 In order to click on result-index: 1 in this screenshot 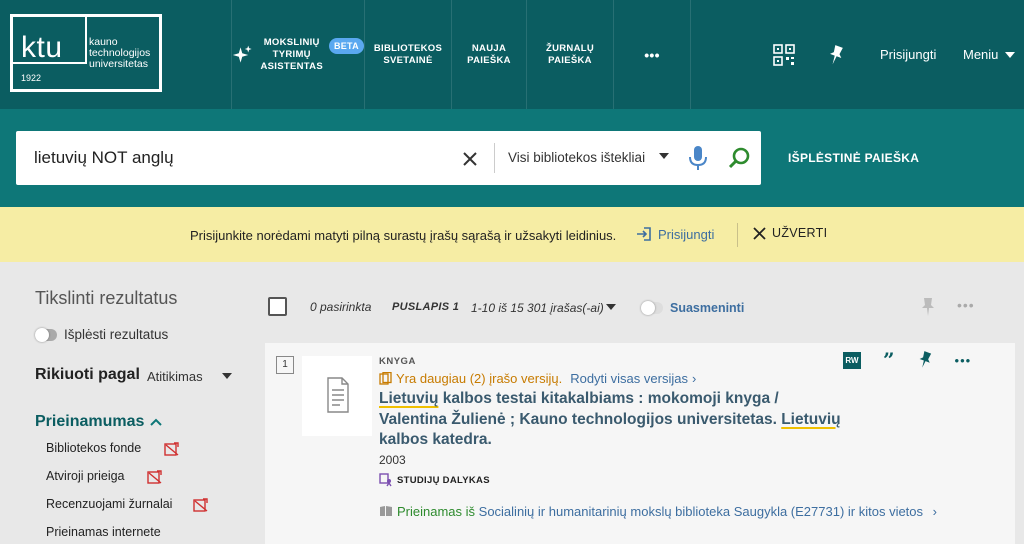, I will do `click(285, 365)`.